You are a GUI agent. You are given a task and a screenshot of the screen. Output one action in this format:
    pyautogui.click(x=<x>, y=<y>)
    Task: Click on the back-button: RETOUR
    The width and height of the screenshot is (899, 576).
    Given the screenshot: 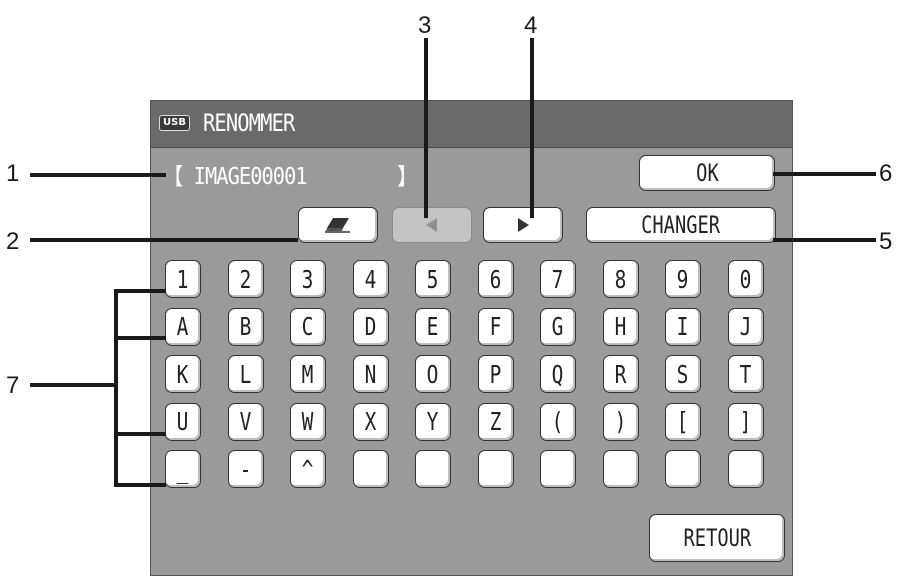 What is the action you would take?
    pyautogui.click(x=717, y=538)
    